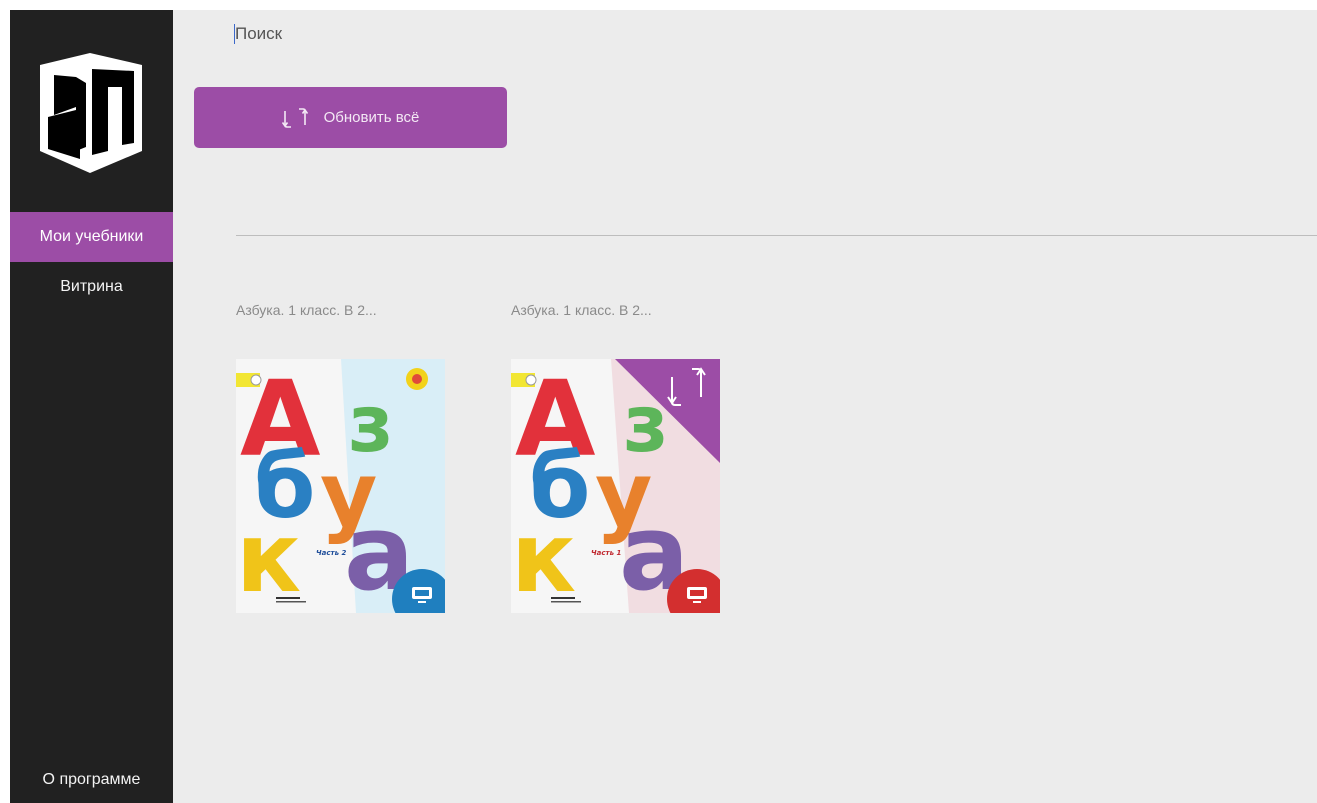 The height and width of the screenshot is (803, 1317). Describe the element at coordinates (294, 117) in the screenshot. I see `sync-icon` at that location.